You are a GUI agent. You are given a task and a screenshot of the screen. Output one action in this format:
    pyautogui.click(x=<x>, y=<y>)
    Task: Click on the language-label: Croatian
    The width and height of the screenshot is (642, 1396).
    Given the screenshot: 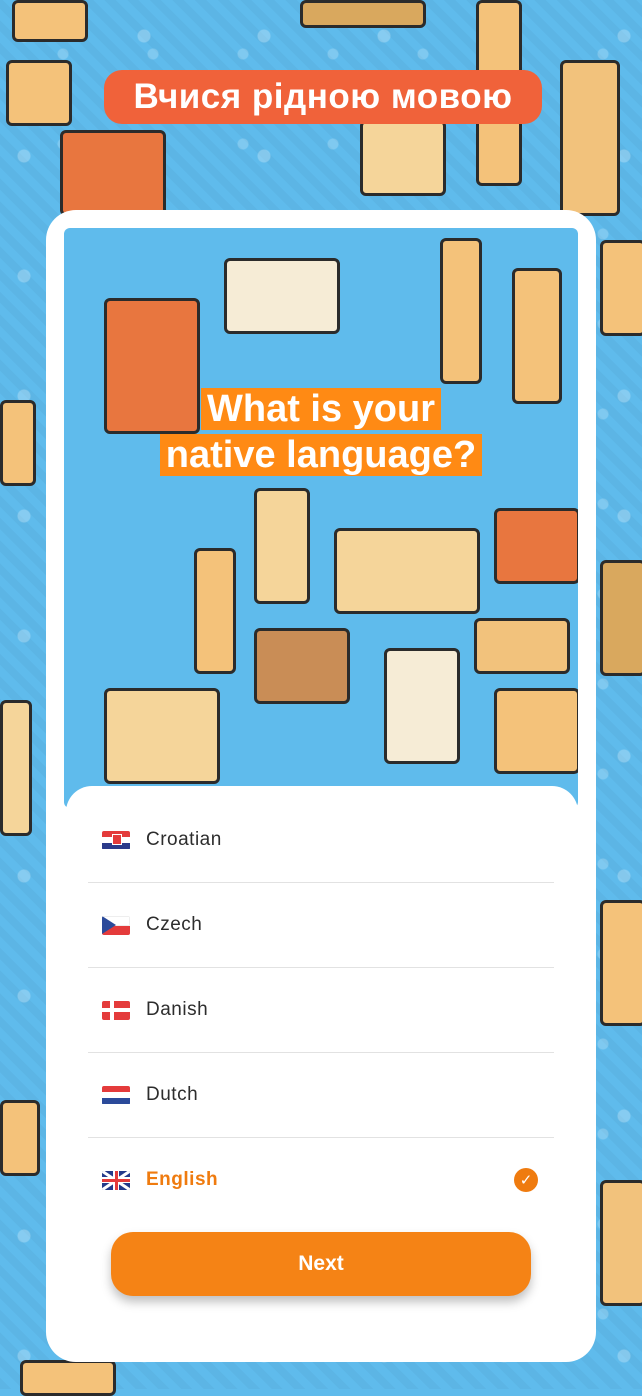 What is the action you would take?
    pyautogui.click(x=184, y=839)
    